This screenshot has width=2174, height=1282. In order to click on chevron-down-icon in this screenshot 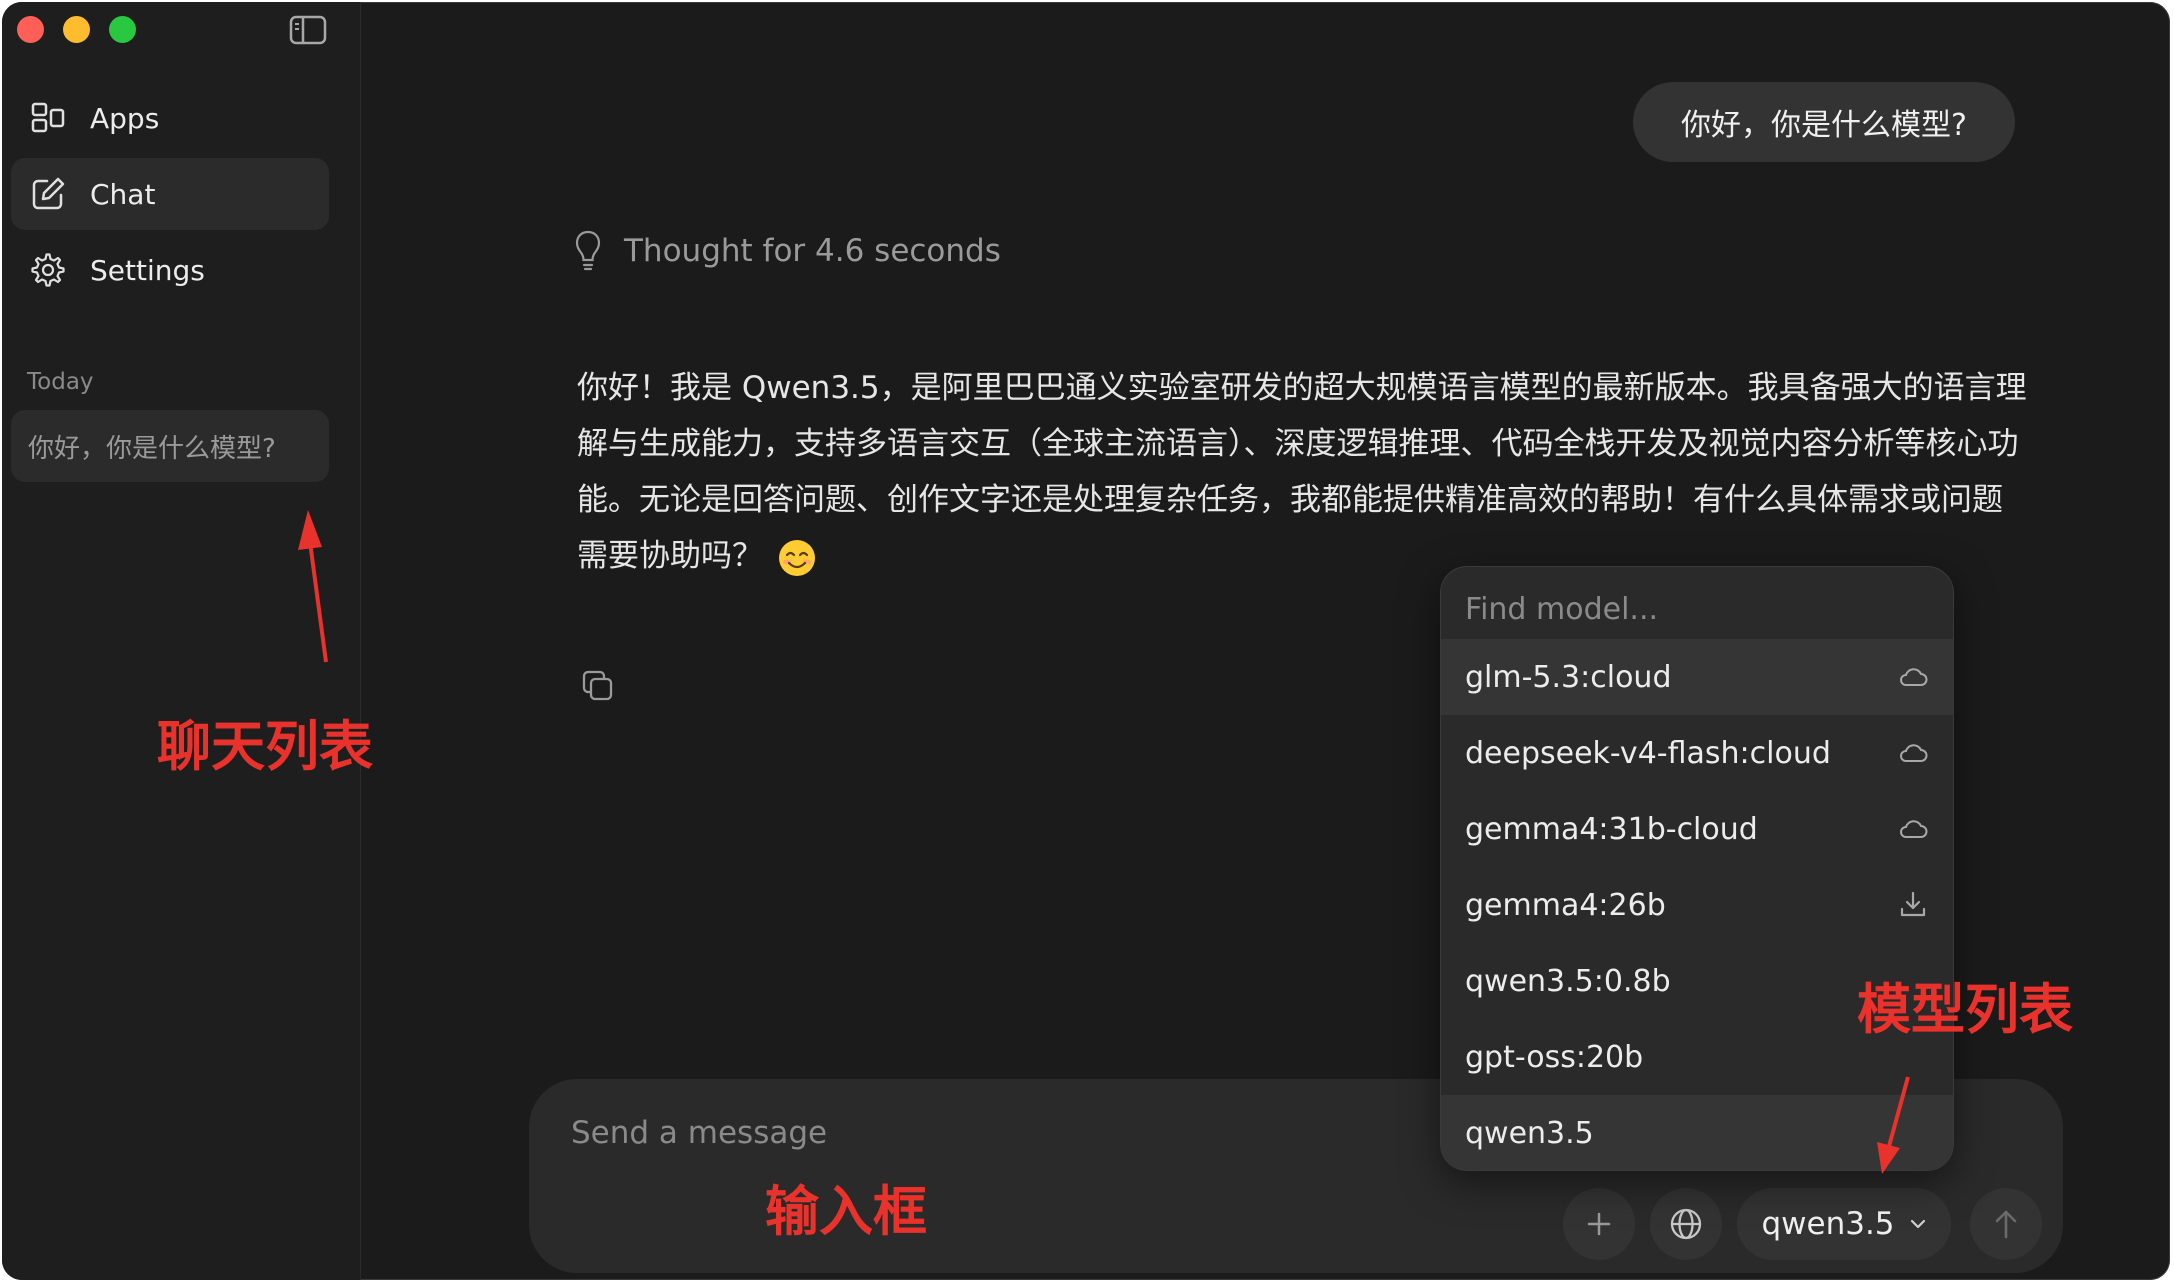, I will do `click(1917, 1224)`.